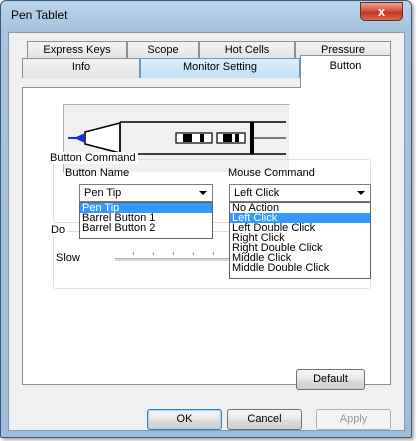  I want to click on ok-button: OK, so click(184, 419).